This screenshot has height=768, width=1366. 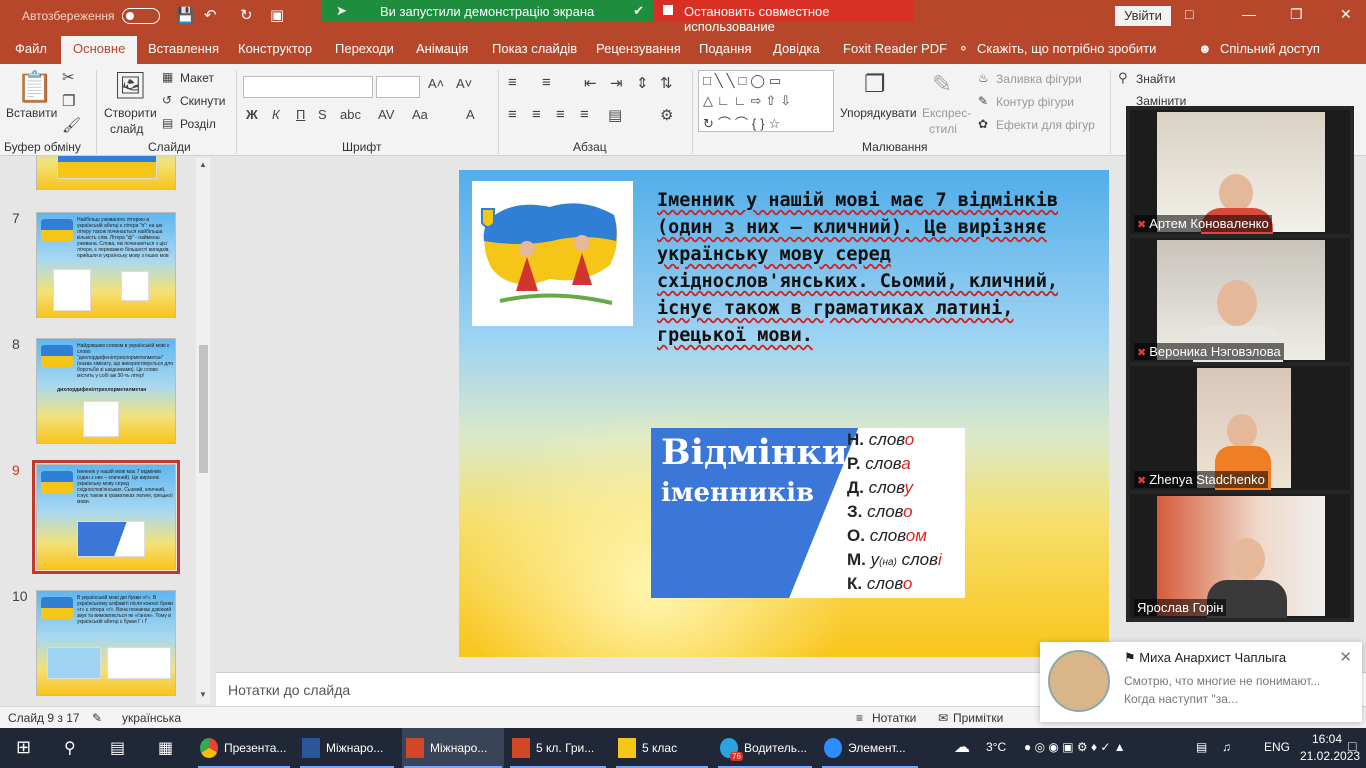 What do you see at coordinates (420, 114) in the screenshot?
I see `change-case-icon: Aa` at bounding box center [420, 114].